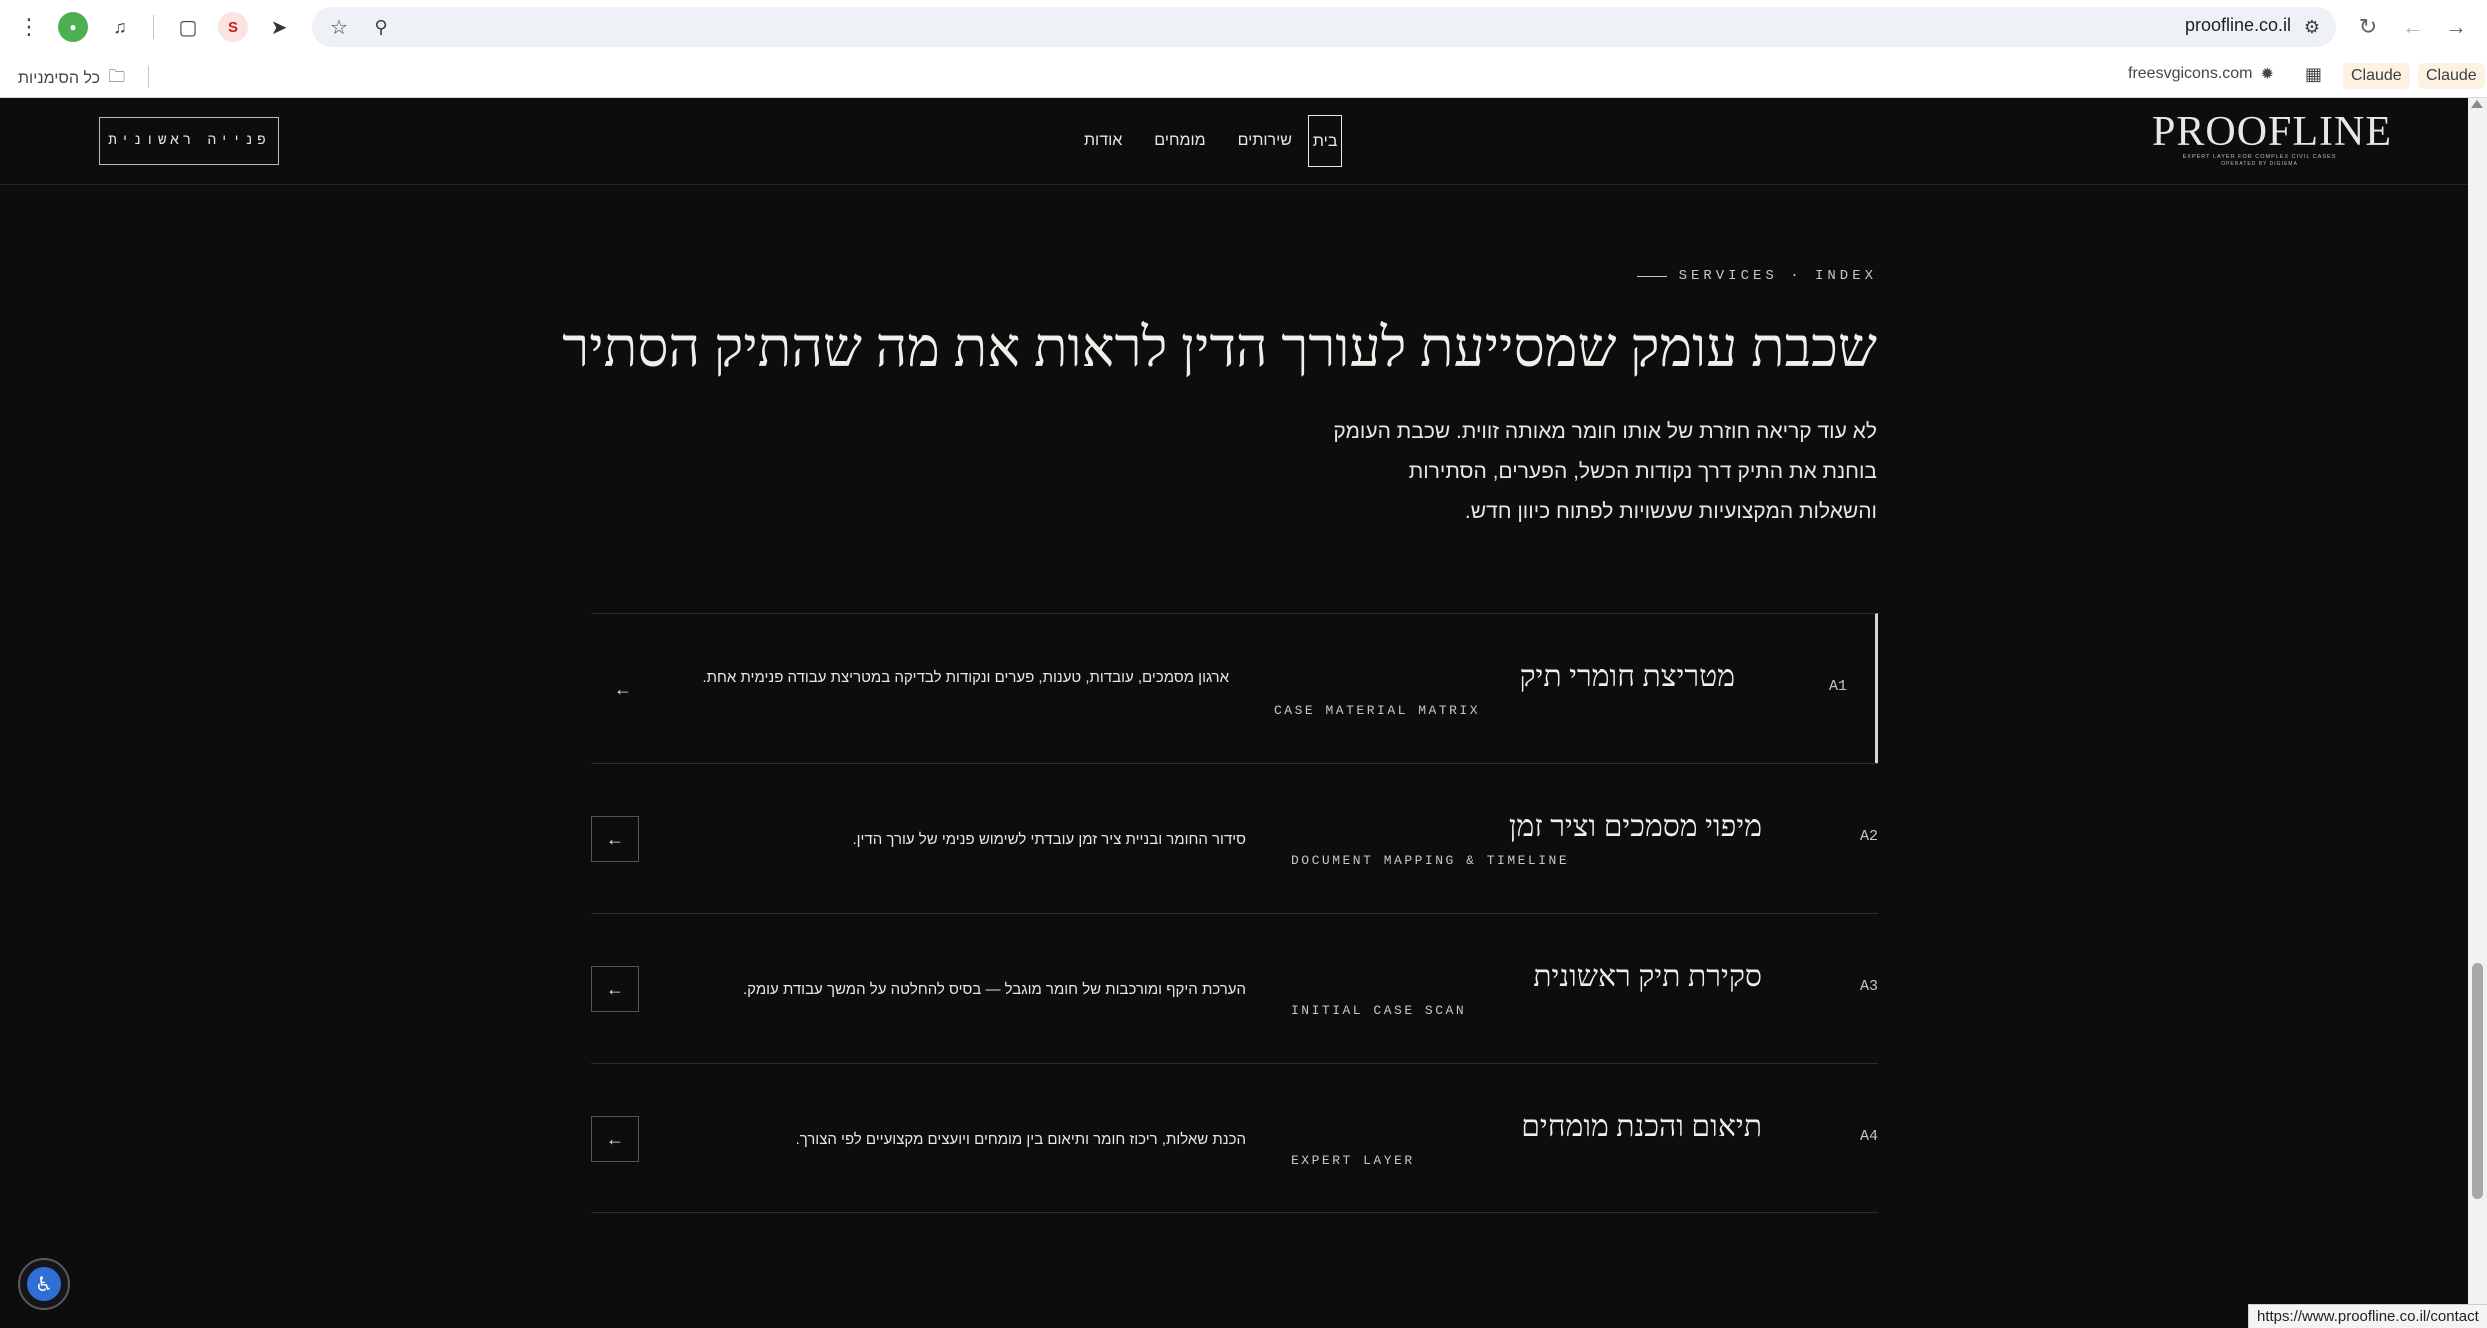 The width and height of the screenshot is (2487, 1328). I want to click on service-subtitle: DOCUMENT MAPPING & TIMELINE, so click(1430, 860).